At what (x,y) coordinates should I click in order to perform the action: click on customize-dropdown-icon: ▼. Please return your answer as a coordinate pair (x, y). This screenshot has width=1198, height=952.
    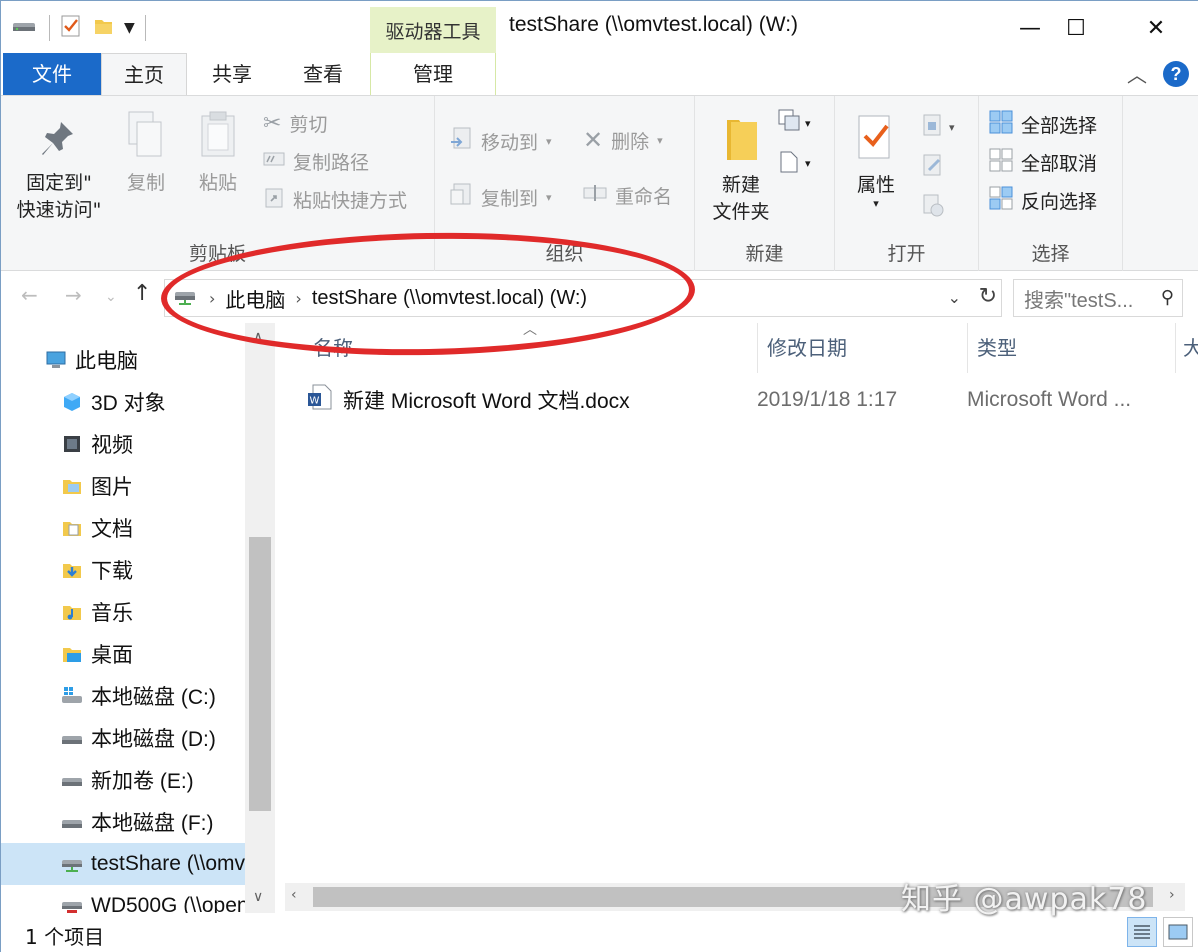
    Looking at the image, I should click on (129, 28).